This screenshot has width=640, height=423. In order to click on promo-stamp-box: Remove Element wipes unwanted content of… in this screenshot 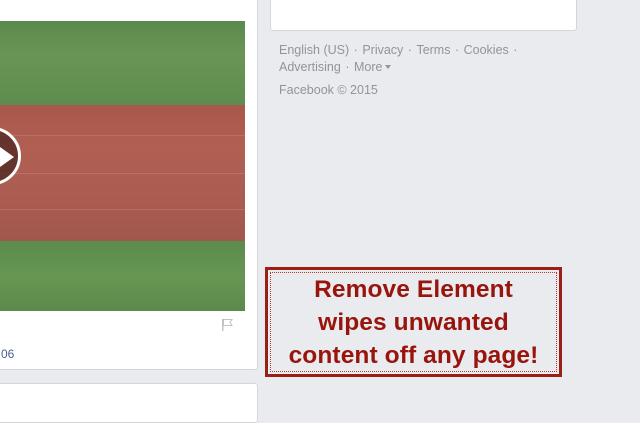, I will do `click(413, 322)`.